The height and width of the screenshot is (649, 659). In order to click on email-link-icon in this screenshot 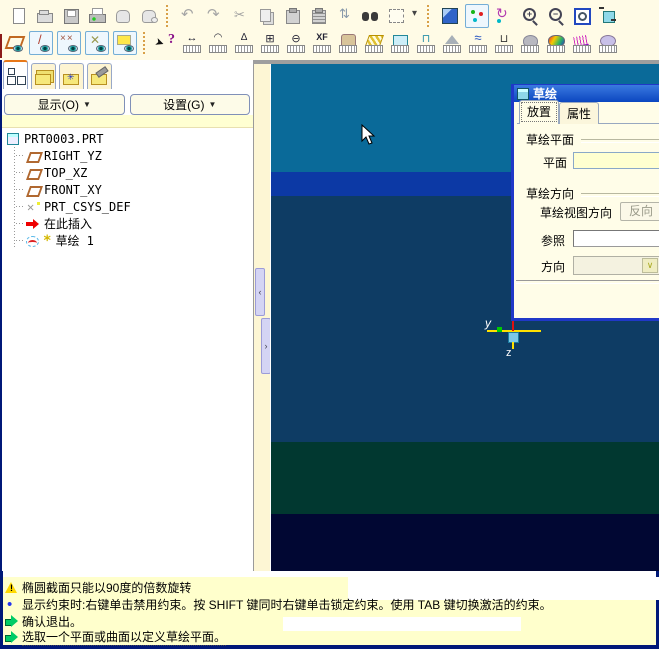, I will do `click(149, 16)`.